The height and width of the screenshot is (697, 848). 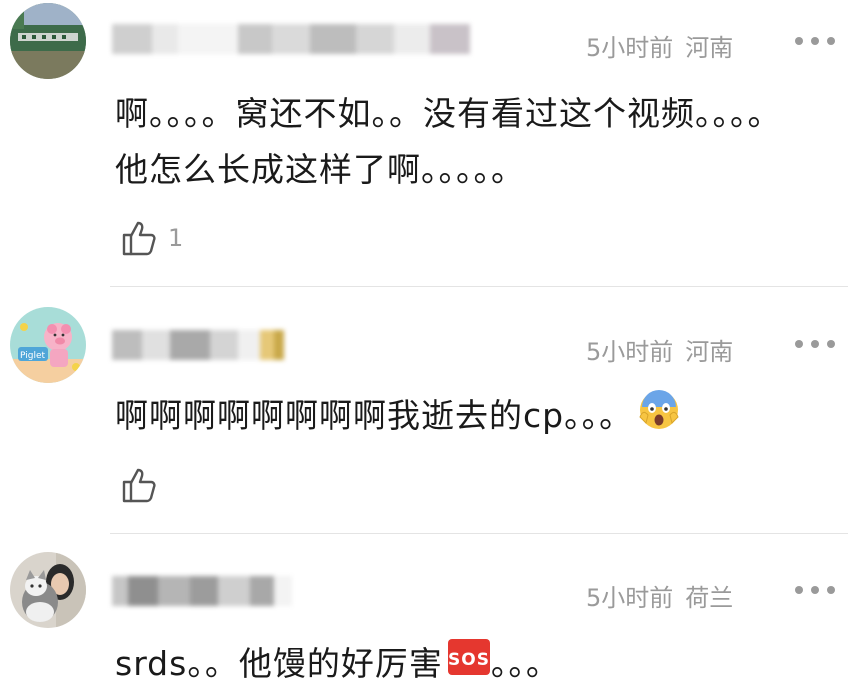 I want to click on comment-text-tail: 。。。, so click(x=525, y=663).